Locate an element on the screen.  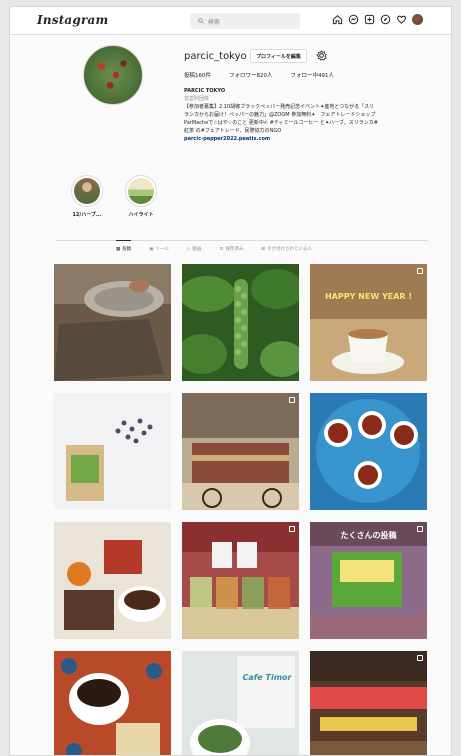
tab-tagged: ⊠ タグ付けされている人 is located at coordinates (286, 249).